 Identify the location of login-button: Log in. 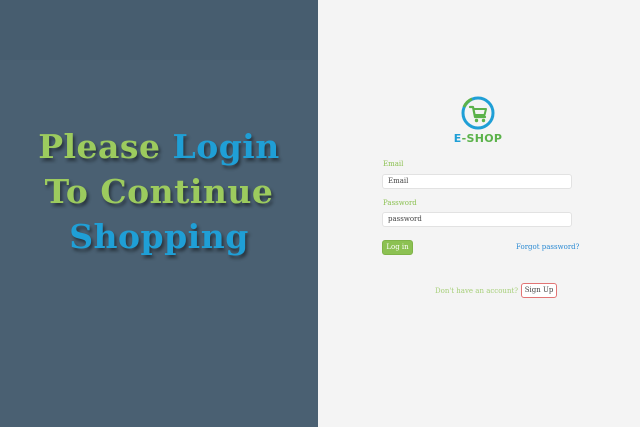
(397, 247).